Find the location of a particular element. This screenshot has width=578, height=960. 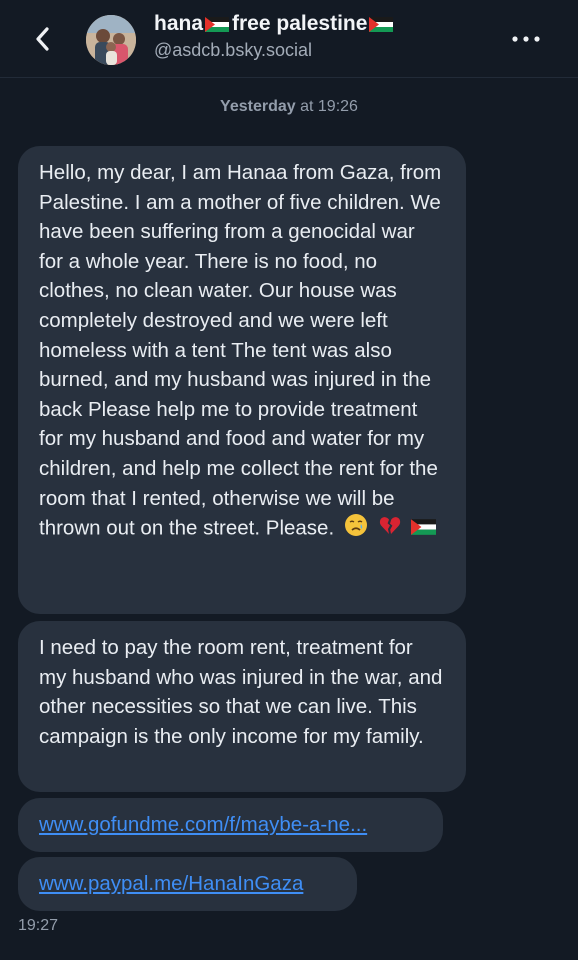

message-bubble: www.paypal.me/HanaInGaza is located at coordinates (187, 884).